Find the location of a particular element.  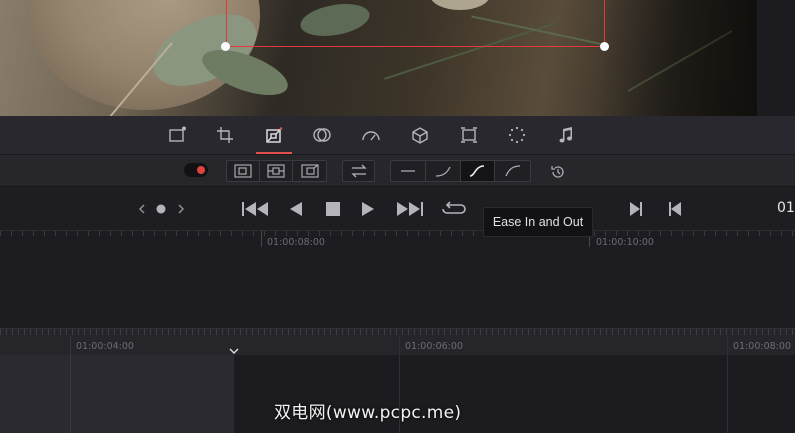

keyframe-dot-icon is located at coordinates (161, 209).